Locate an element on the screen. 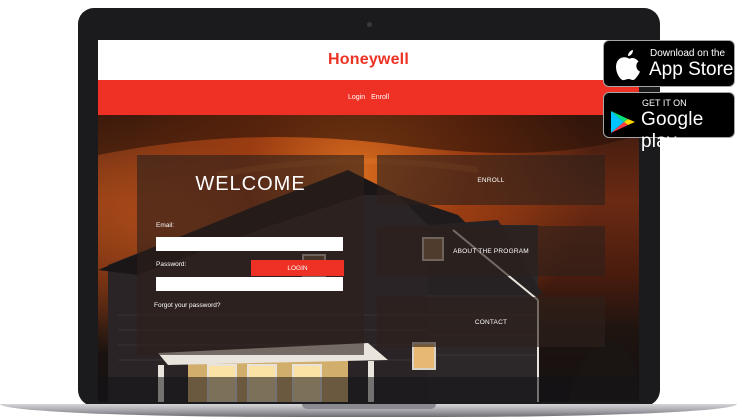  nav-enroll-link: Enroll is located at coordinates (380, 97).